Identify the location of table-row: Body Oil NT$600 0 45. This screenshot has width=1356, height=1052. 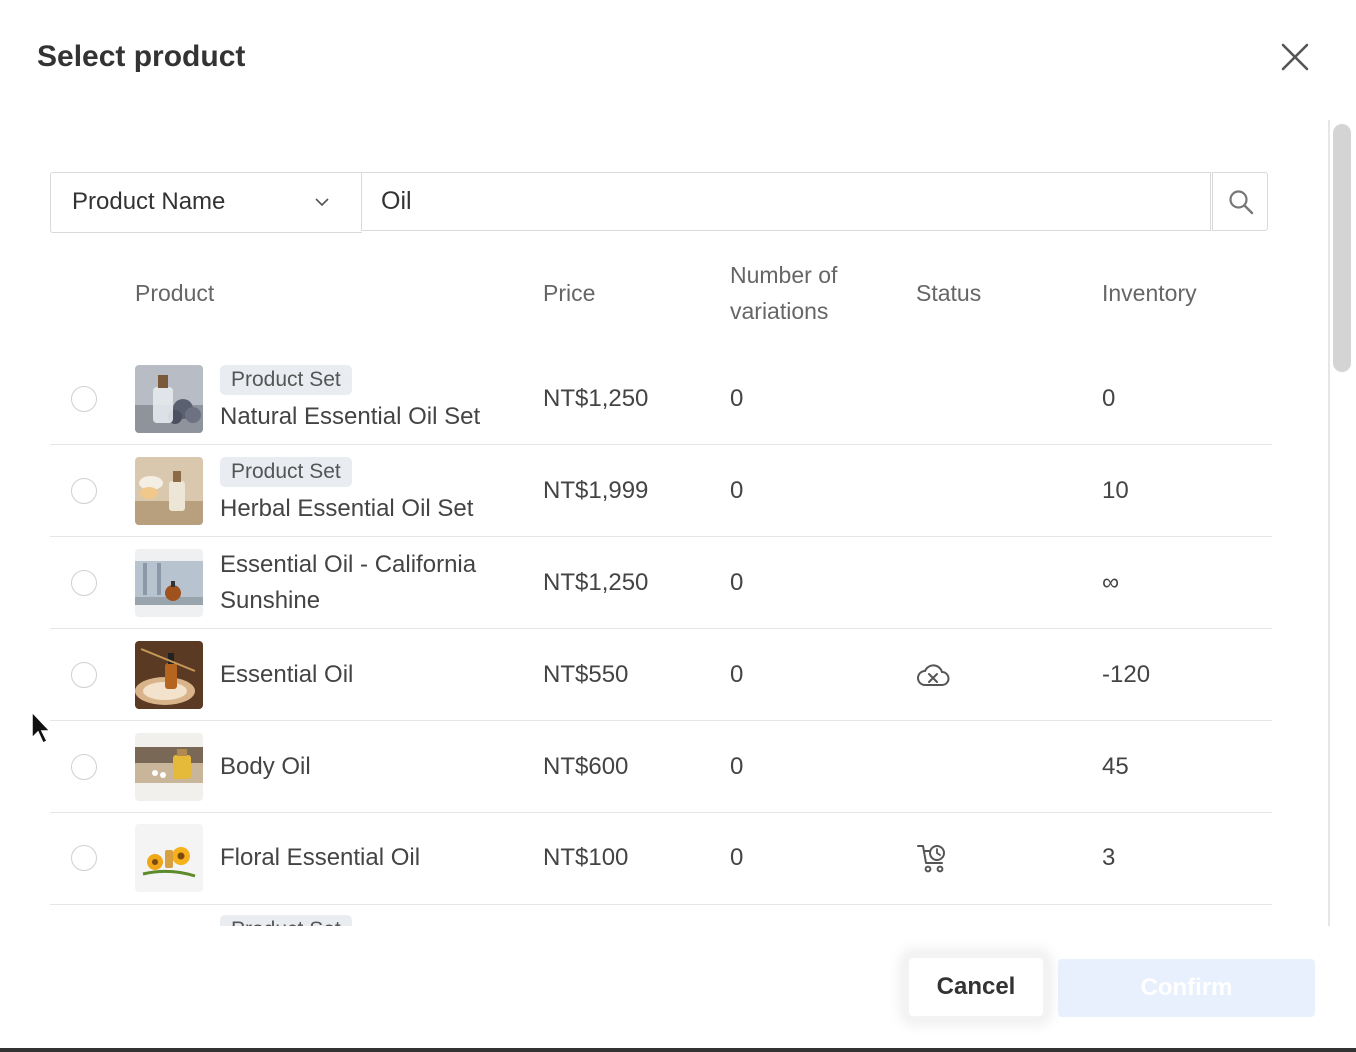
(661, 767).